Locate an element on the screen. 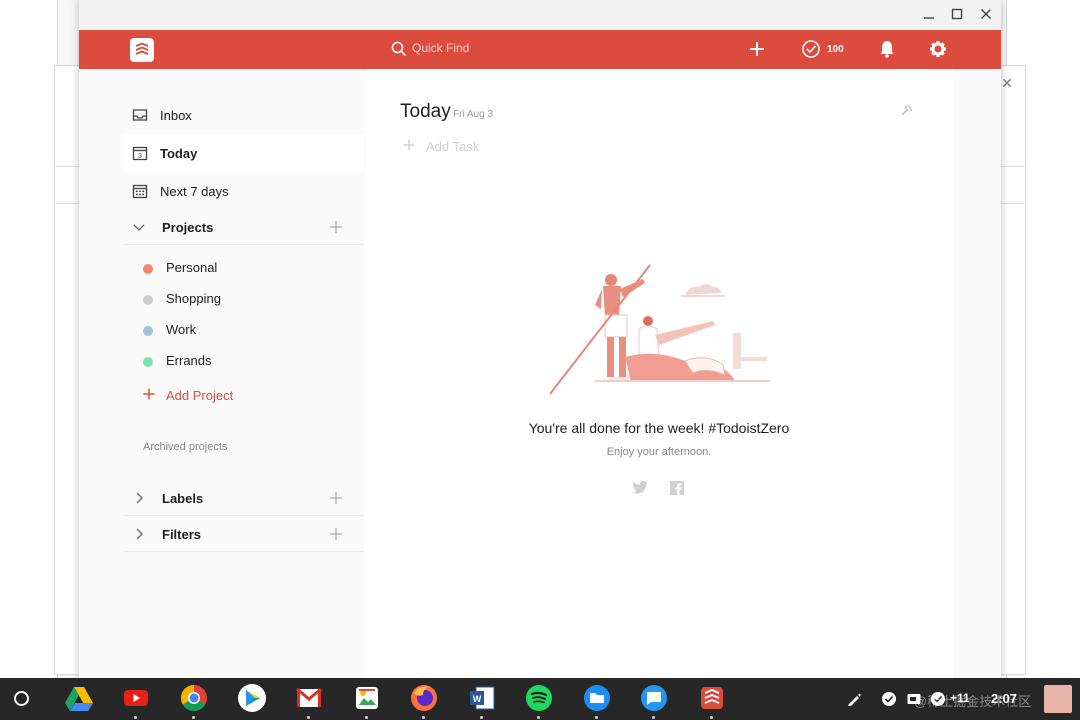 Image resolution: width=1080 pixels, height=720 pixels. twitter-icon is located at coordinates (640, 488).